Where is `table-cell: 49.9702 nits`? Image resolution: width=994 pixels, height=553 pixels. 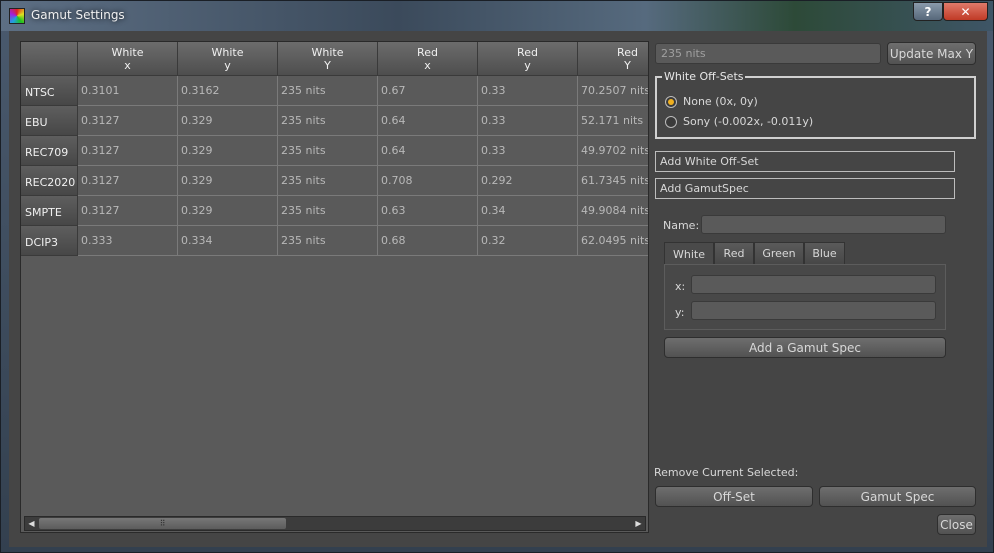 table-cell: 49.9702 nits is located at coordinates (613, 151).